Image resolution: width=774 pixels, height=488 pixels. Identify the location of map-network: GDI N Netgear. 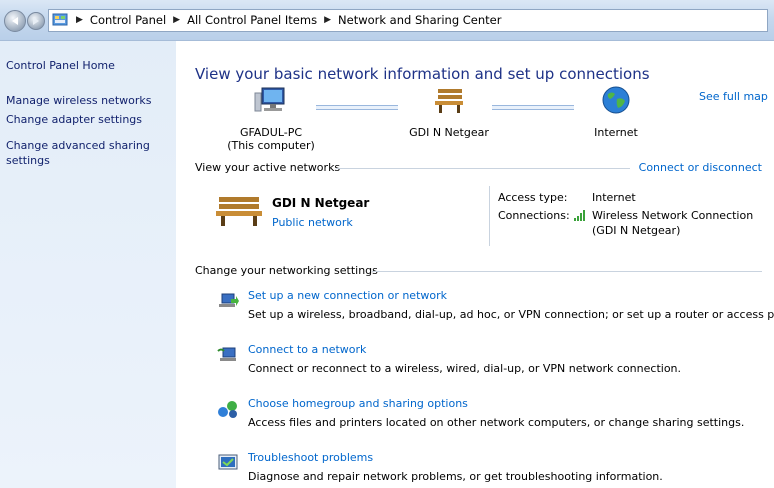
(449, 112).